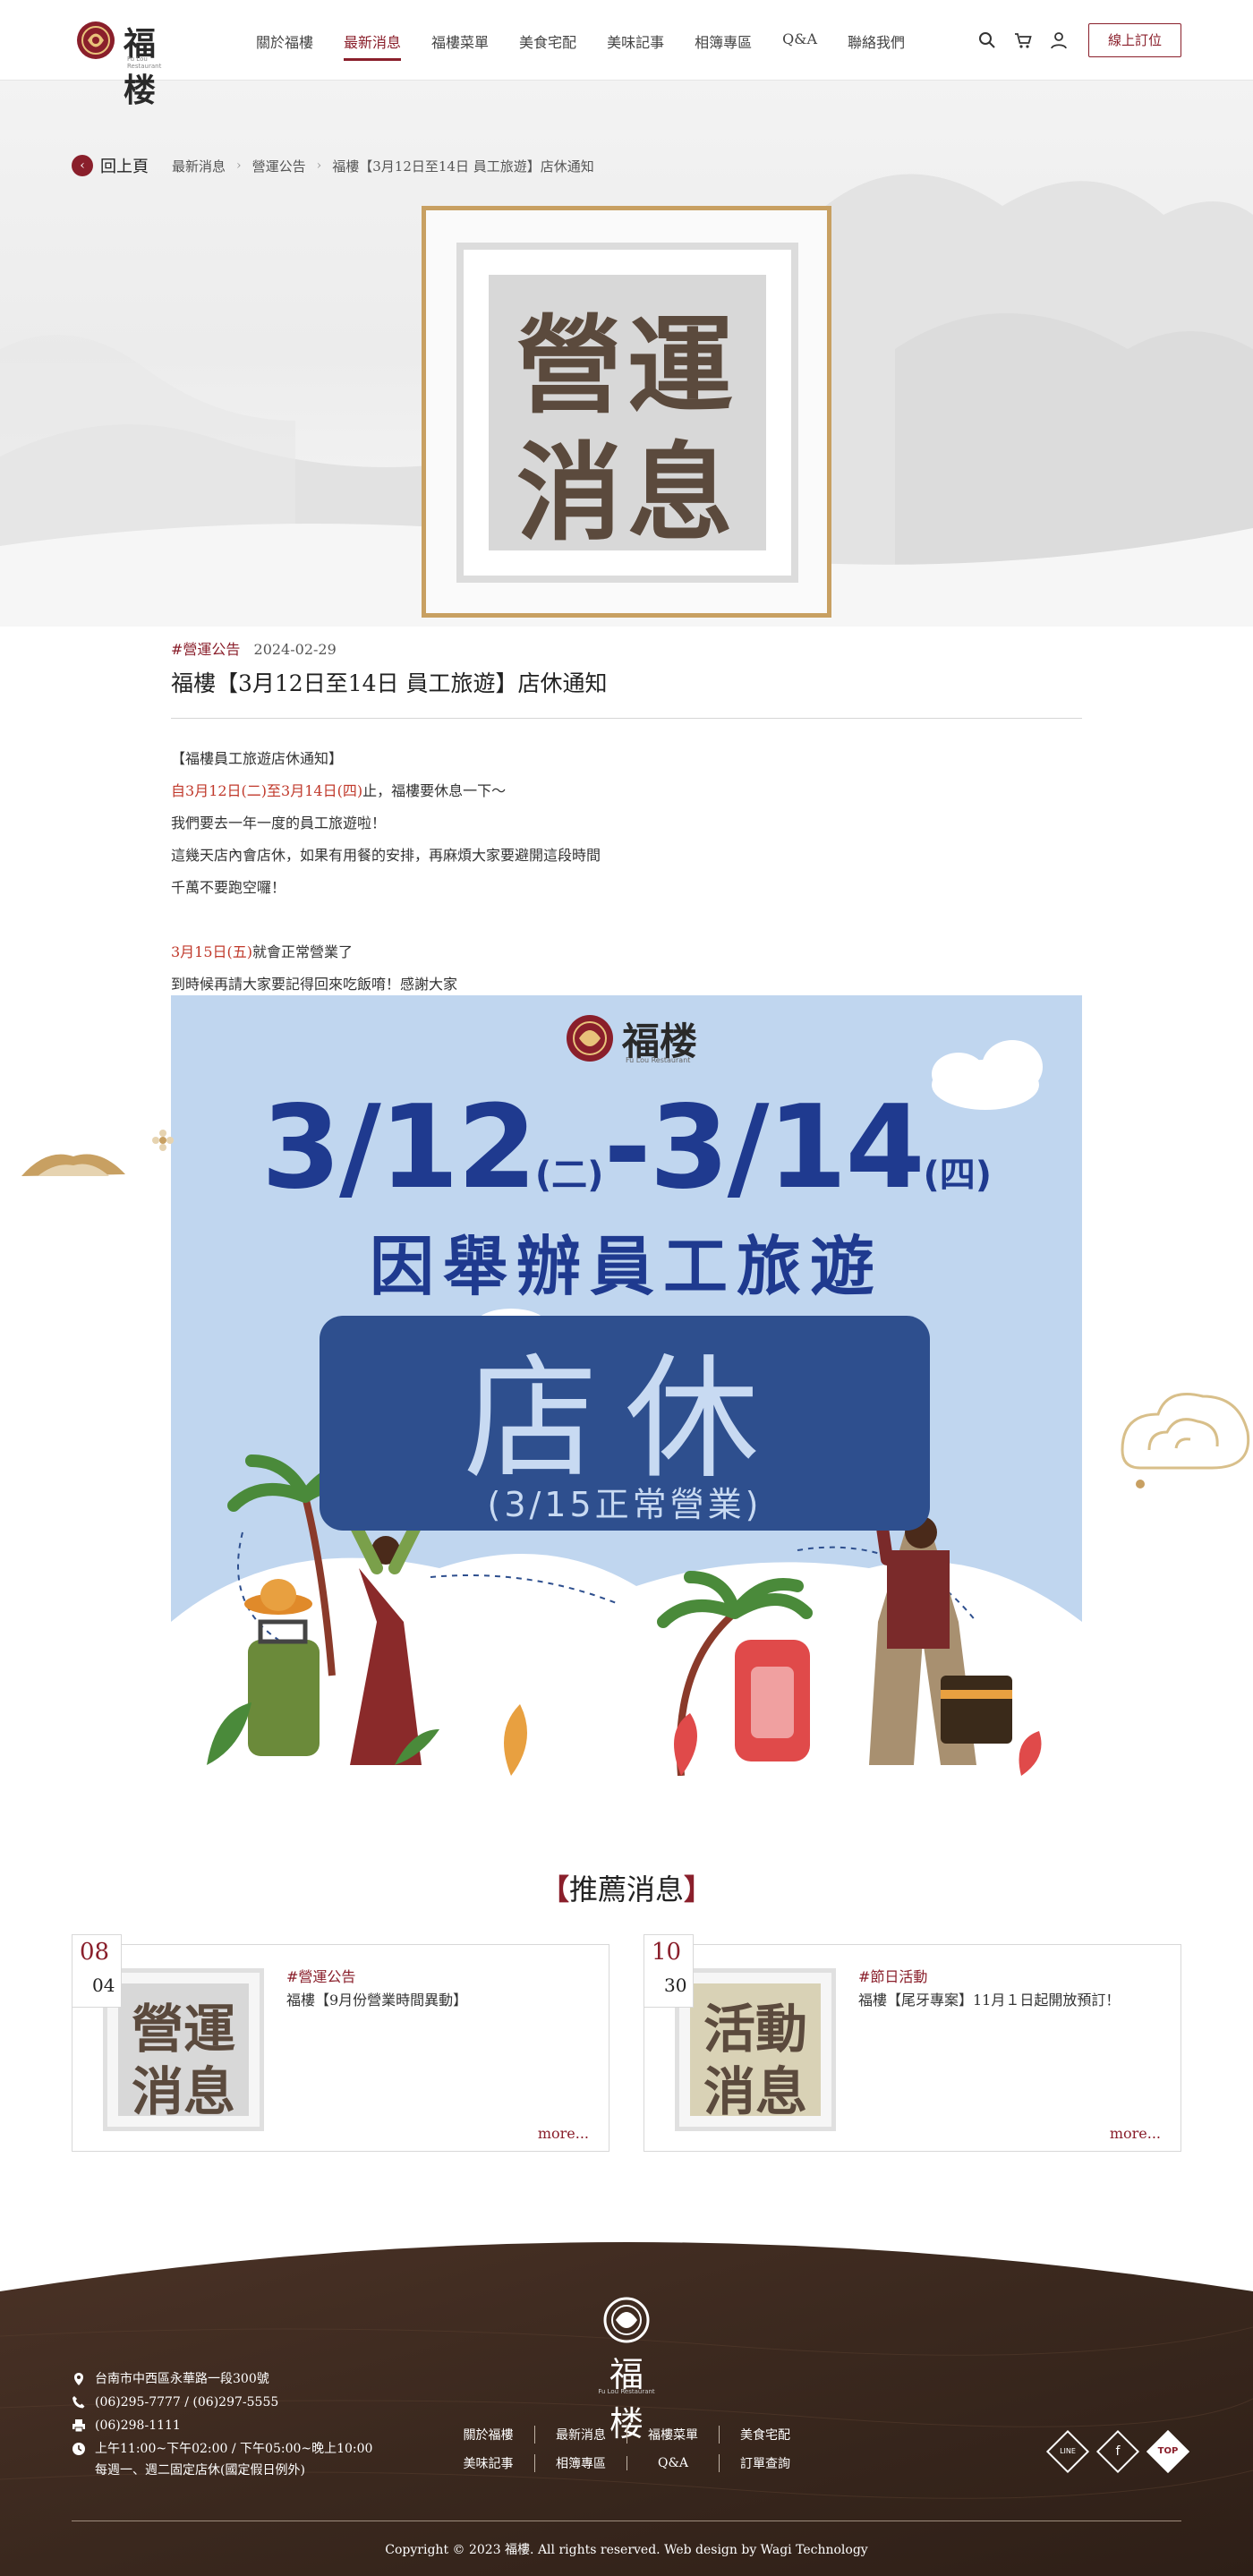 The height and width of the screenshot is (2576, 1253). I want to click on address-row: 台南市中西區永華路一段300號, so click(222, 2380).